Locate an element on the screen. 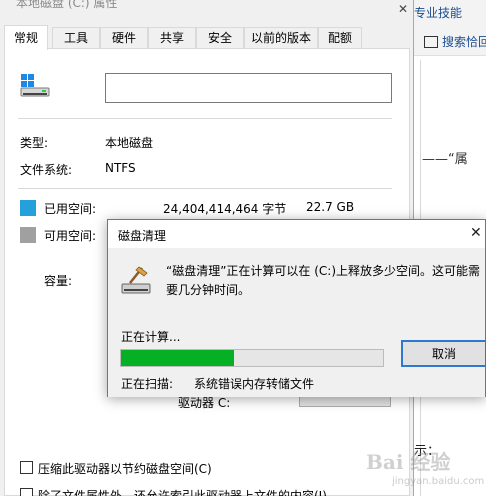  used-space-bytes: 24,404,414,464 字节 is located at coordinates (225, 209).